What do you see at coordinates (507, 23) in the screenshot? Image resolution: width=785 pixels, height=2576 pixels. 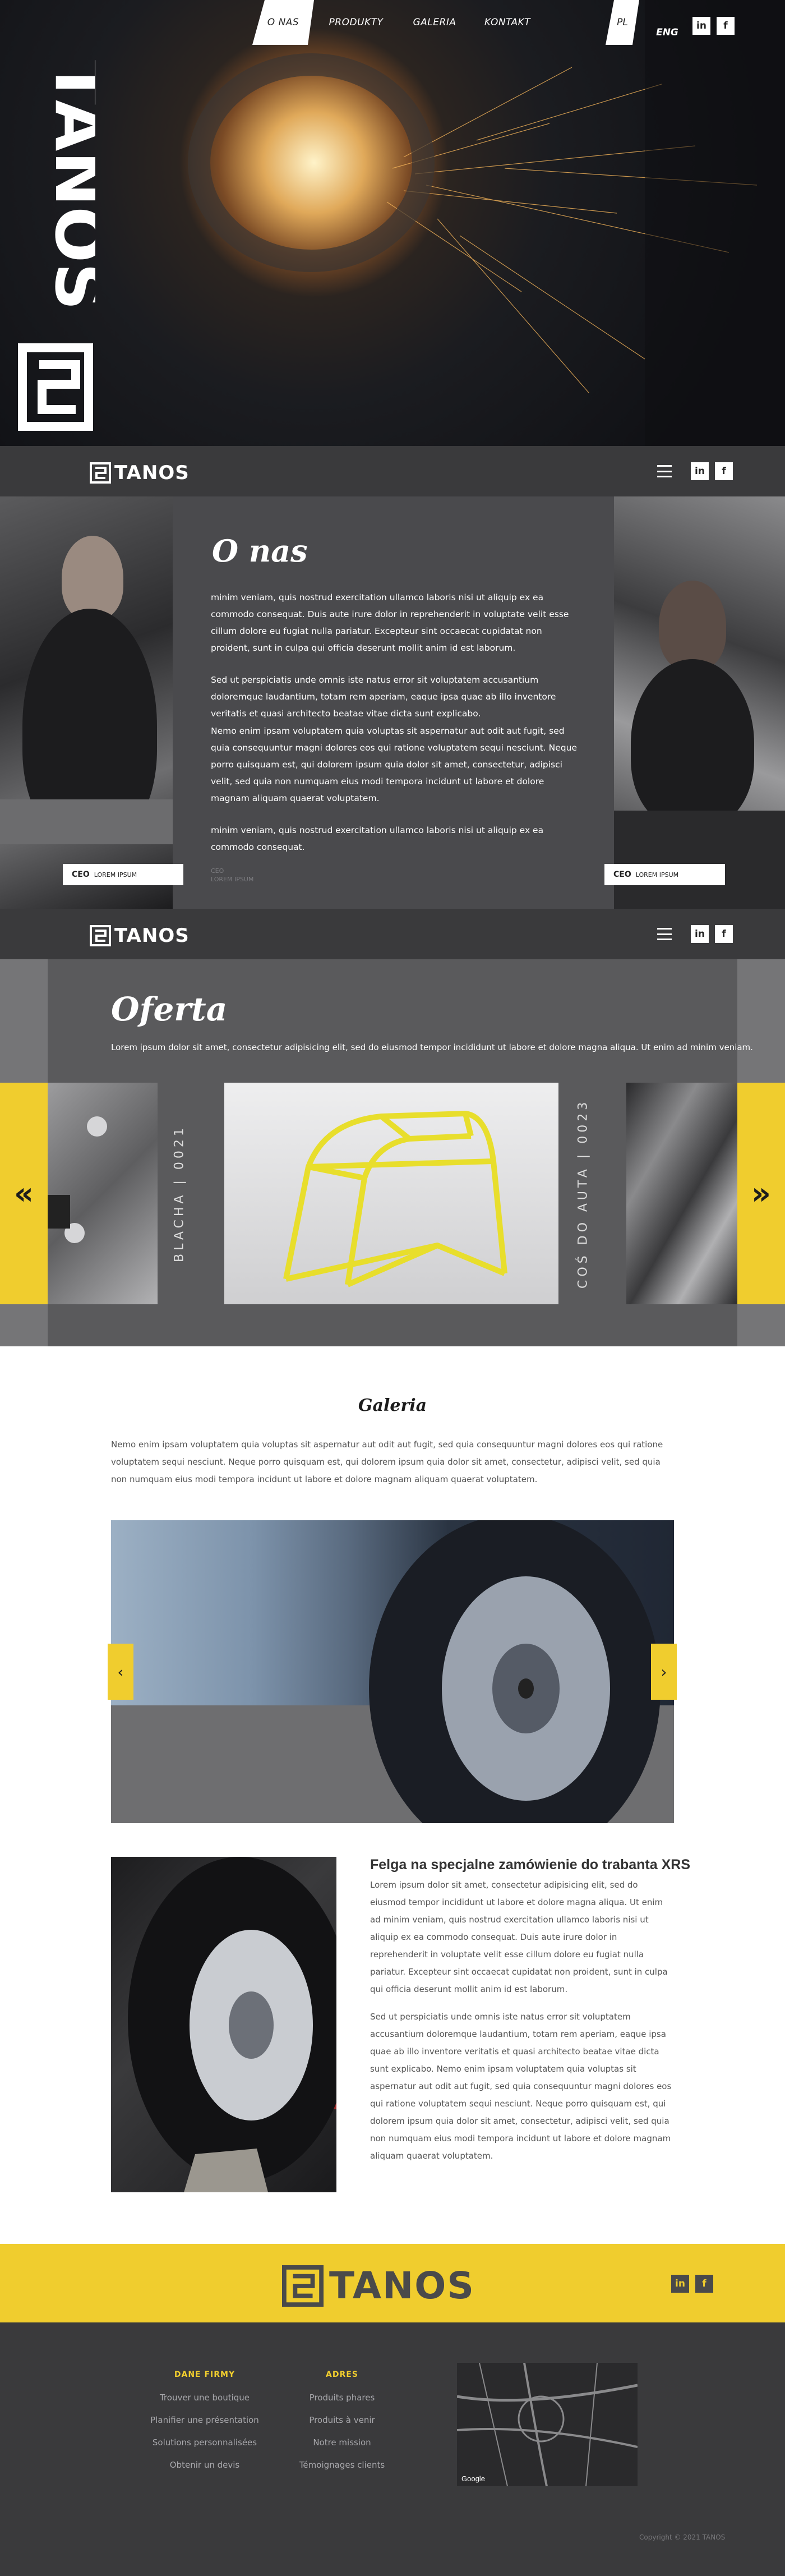 I see `nav-item-kontakt: KONTAKT` at bounding box center [507, 23].